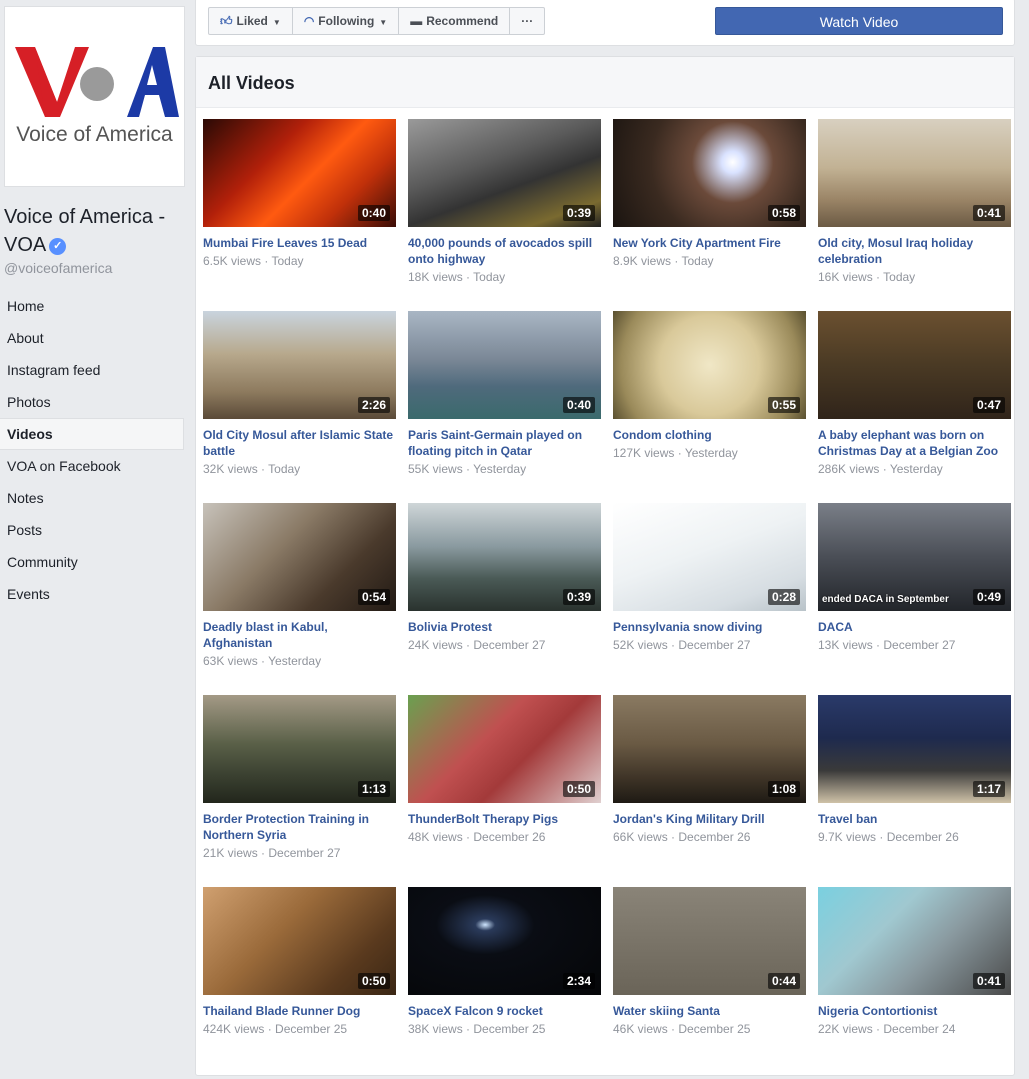  I want to click on video-thumbnail: 1:13, so click(299, 749).